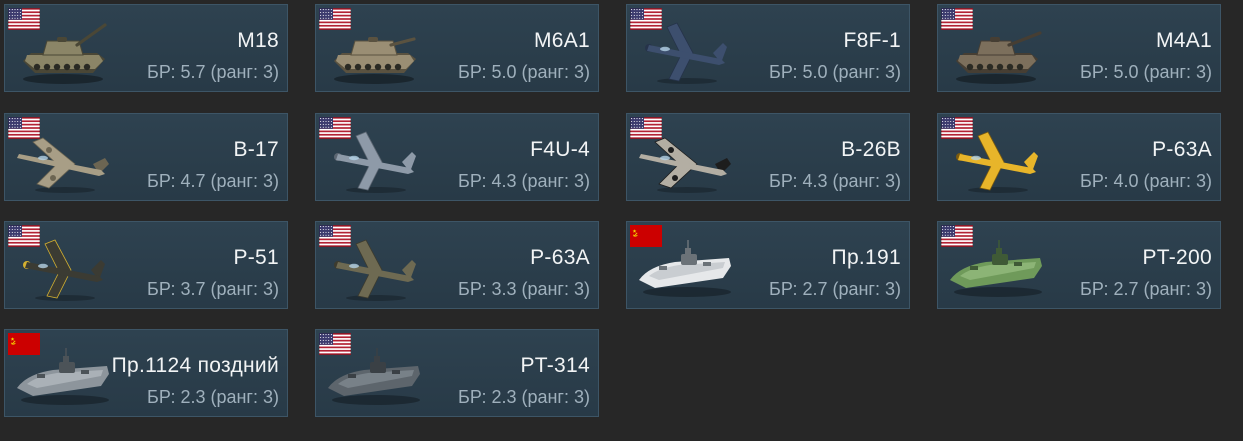 The image size is (1243, 441). I want to click on battle-rating: БР: 4.7 (ранг: 3), so click(213, 181).